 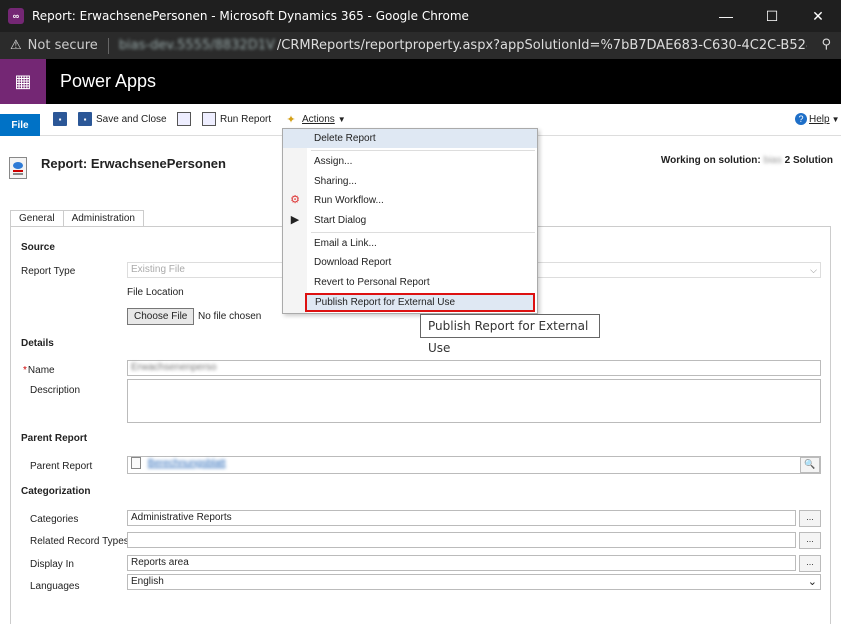 What do you see at coordinates (710, 160) in the screenshot?
I see `solution-label: Working on solution:` at bounding box center [710, 160].